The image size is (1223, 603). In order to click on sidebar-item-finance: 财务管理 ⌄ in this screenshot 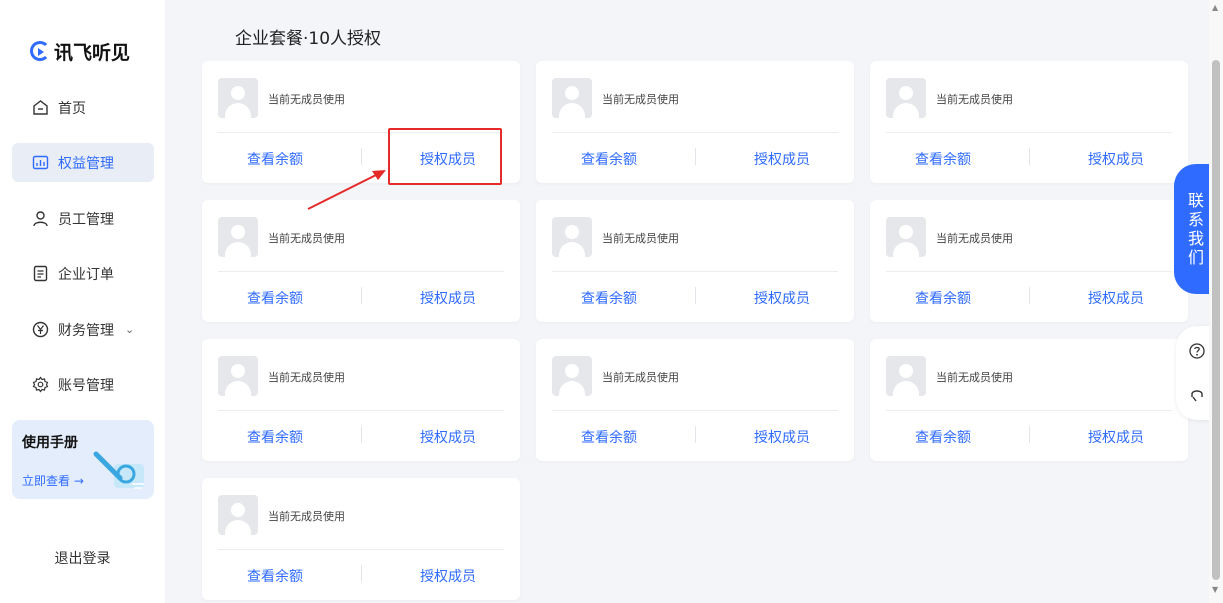, I will do `click(83, 329)`.